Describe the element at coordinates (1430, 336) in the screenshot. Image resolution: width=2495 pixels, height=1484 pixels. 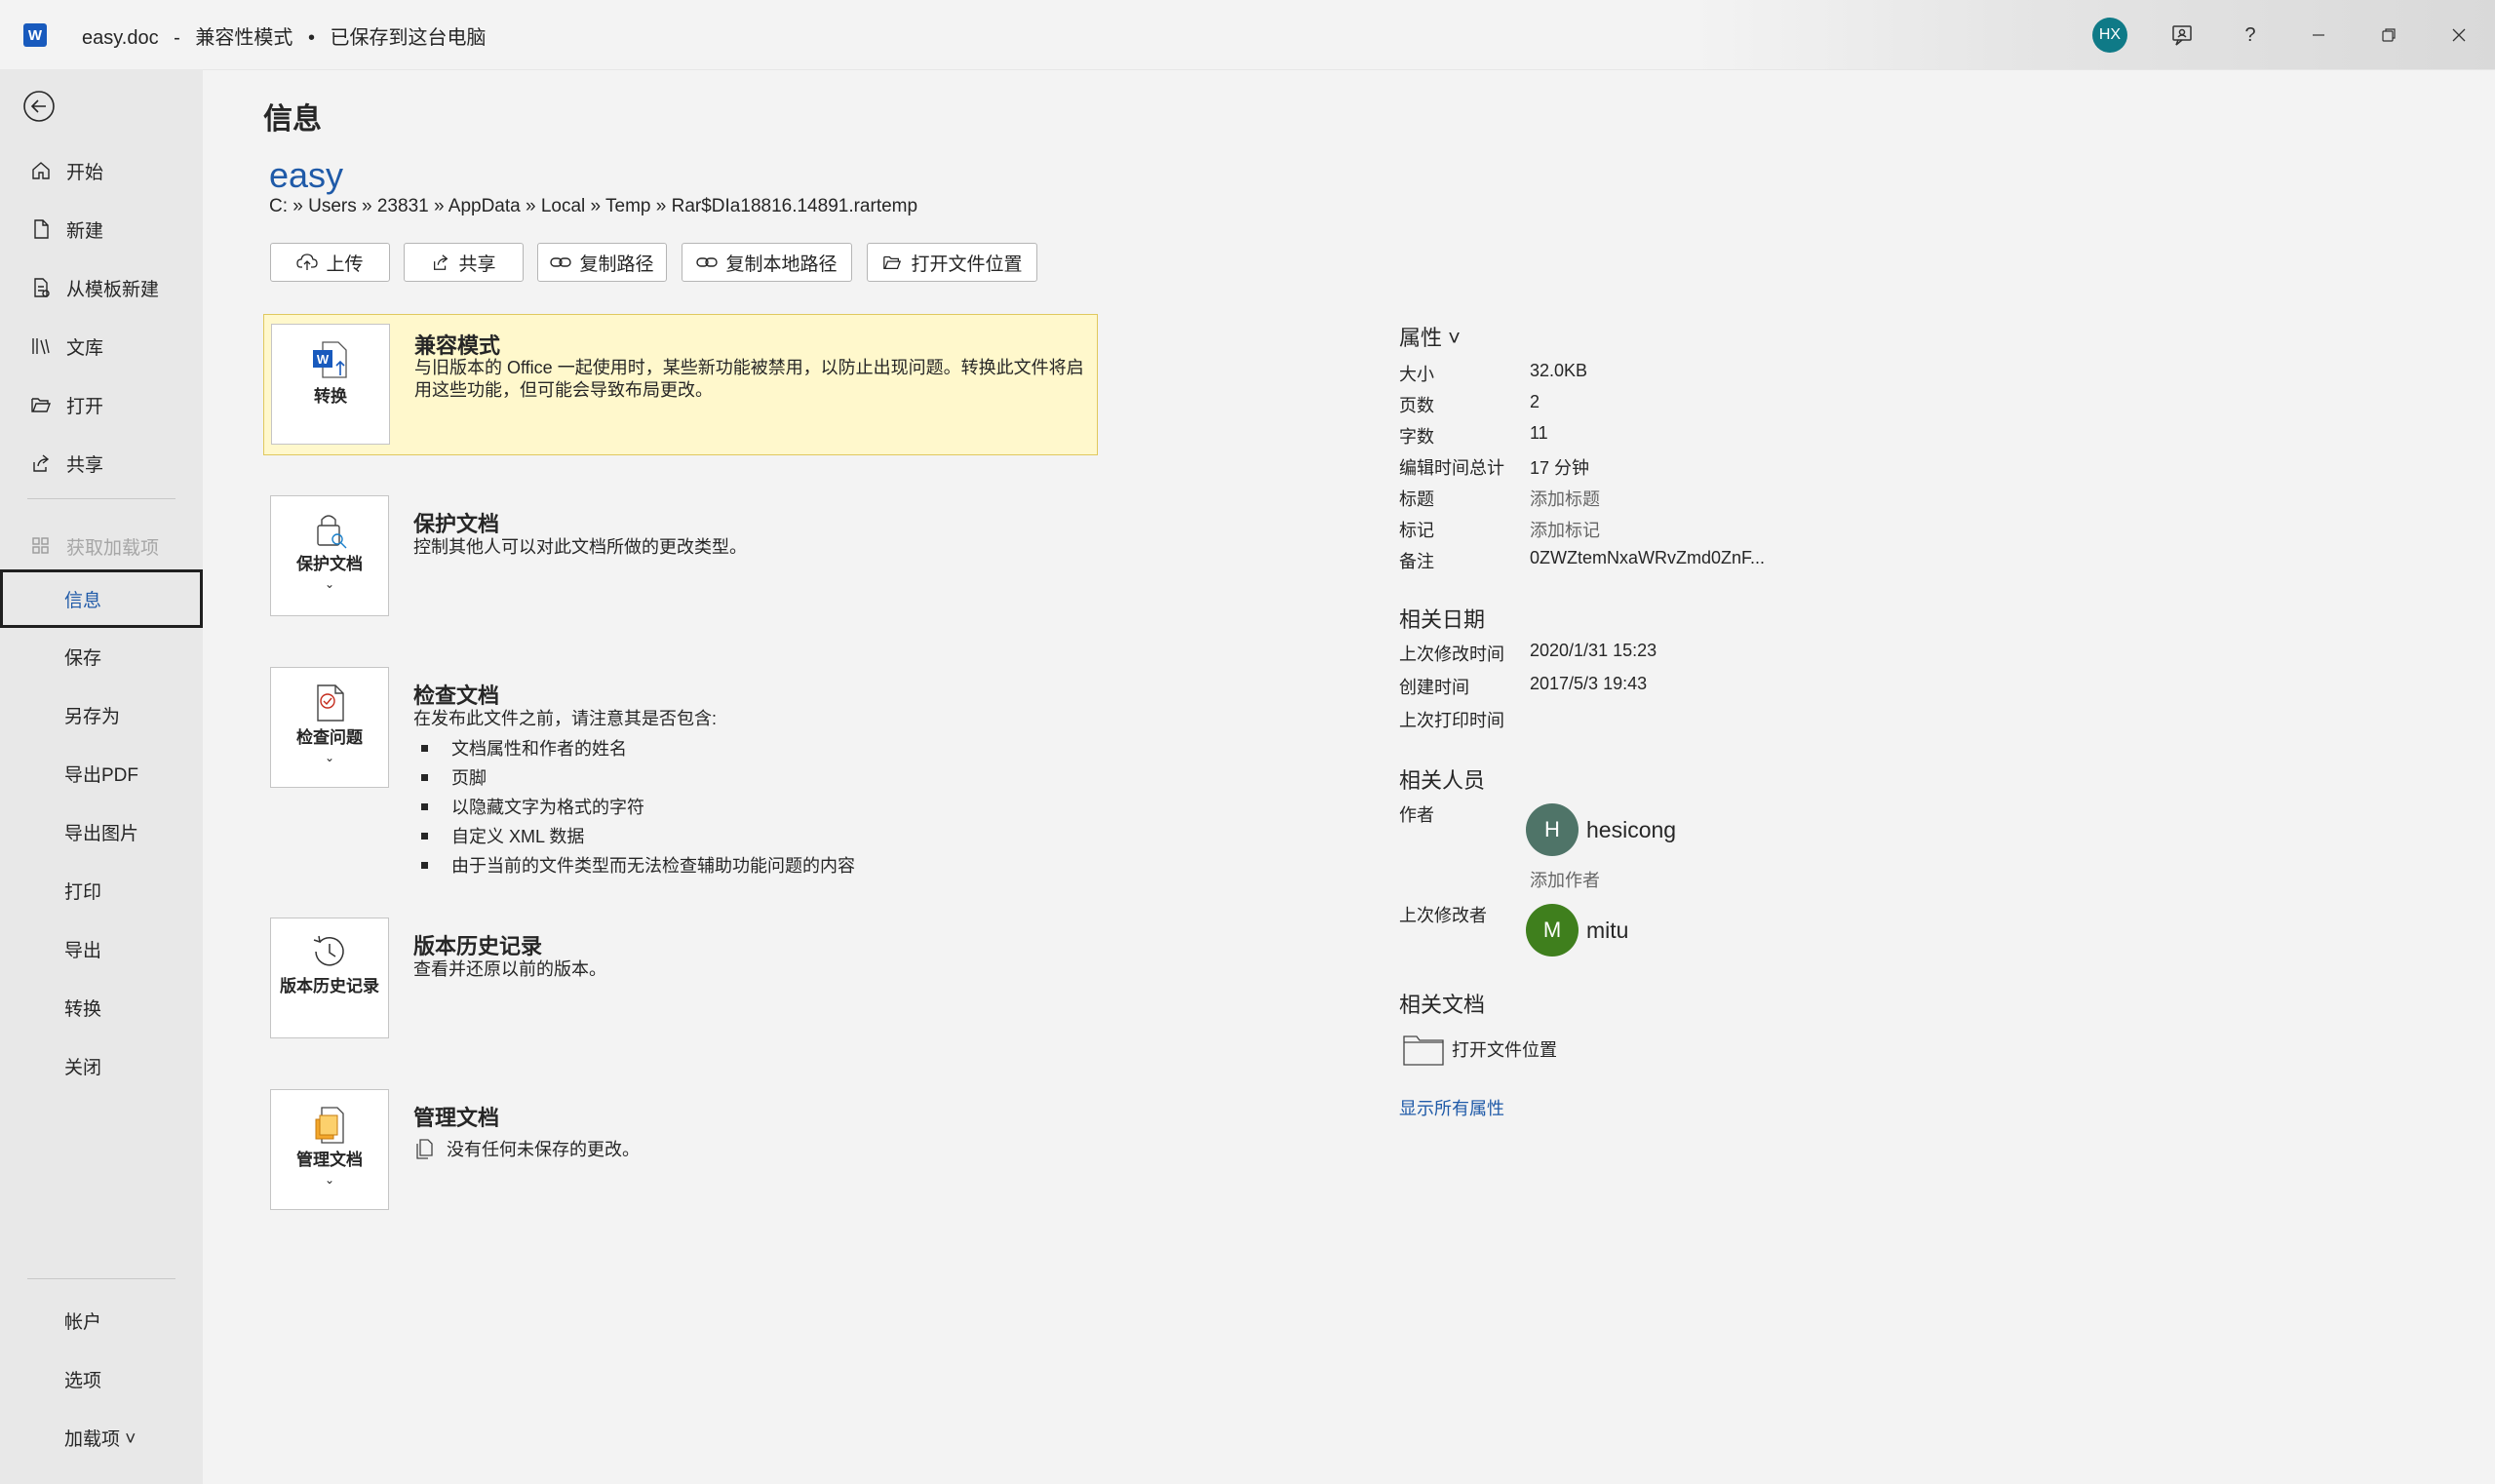
I see `properties-dropdown: 属性 ˅` at that location.